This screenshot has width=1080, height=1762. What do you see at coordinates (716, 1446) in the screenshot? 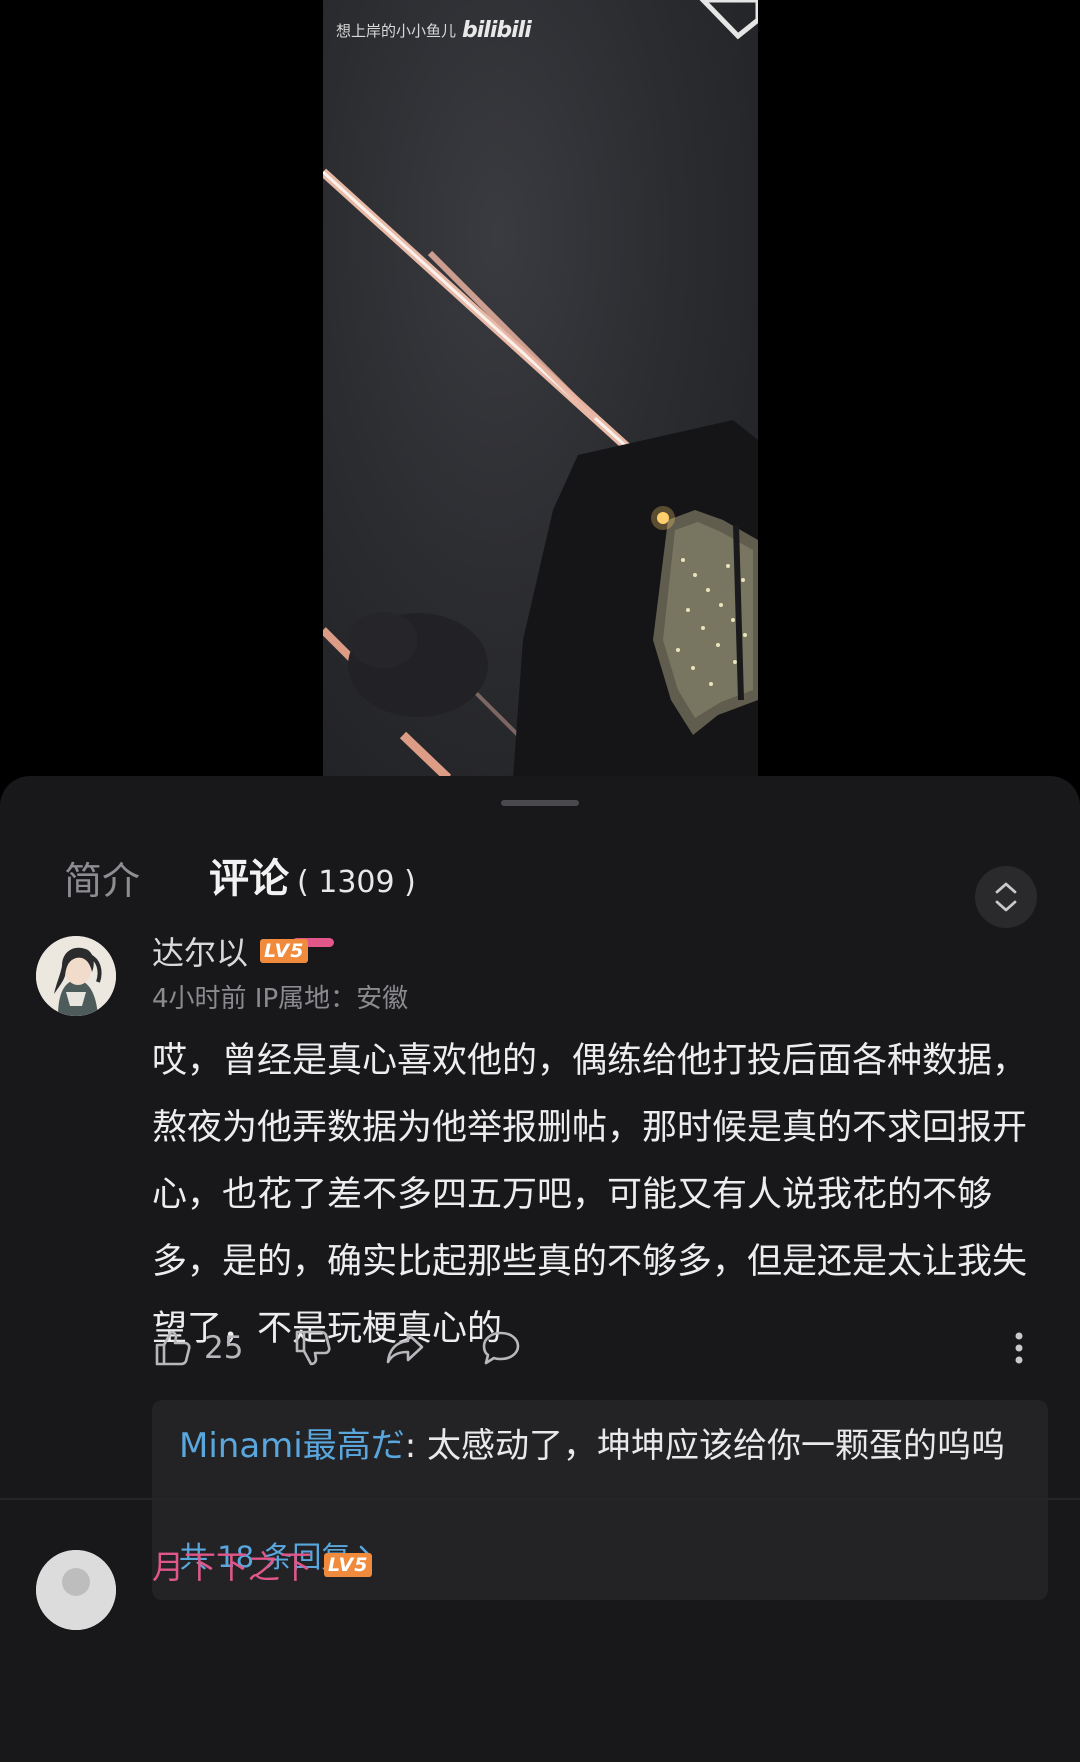
I see `reply-body: 太感动了，坤坤应该给你一颗蛋的呜呜` at bounding box center [716, 1446].